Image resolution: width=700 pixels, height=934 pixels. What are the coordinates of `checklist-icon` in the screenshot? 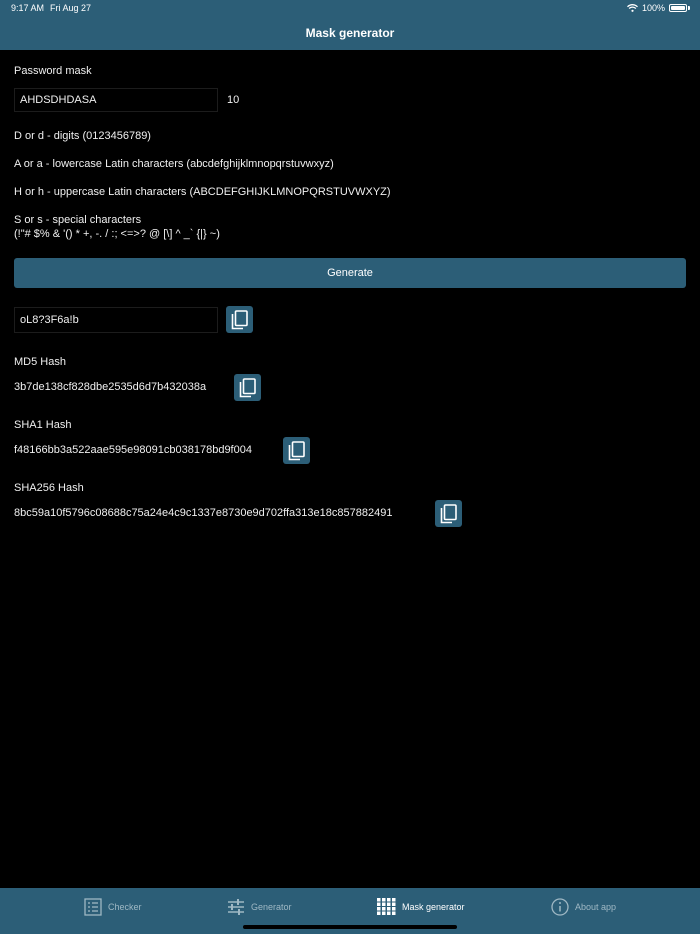 It's located at (93, 907).